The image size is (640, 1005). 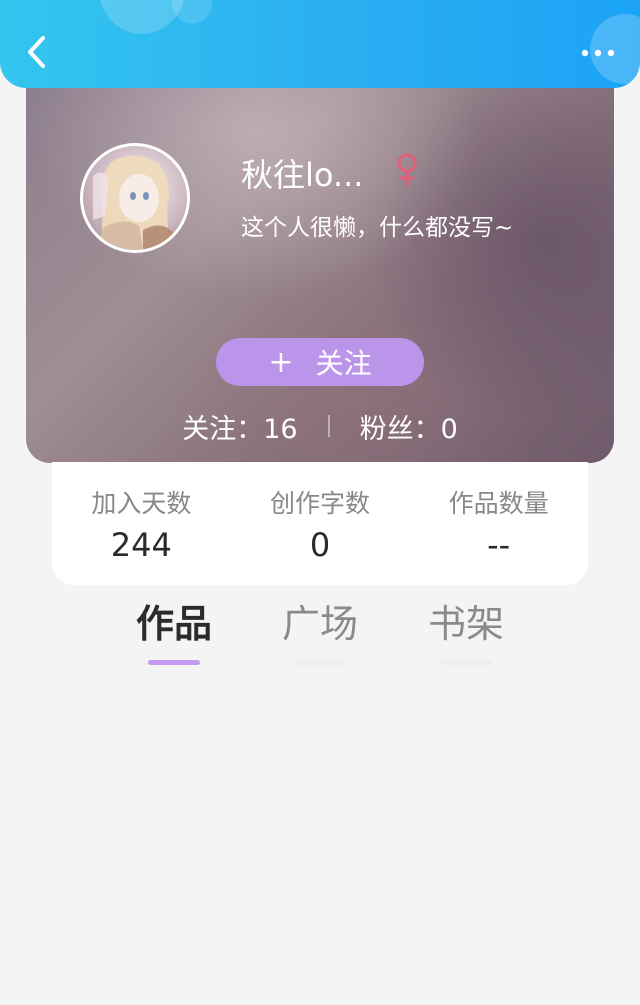 What do you see at coordinates (498, 503) in the screenshot?
I see `stat-label: 作品数量` at bounding box center [498, 503].